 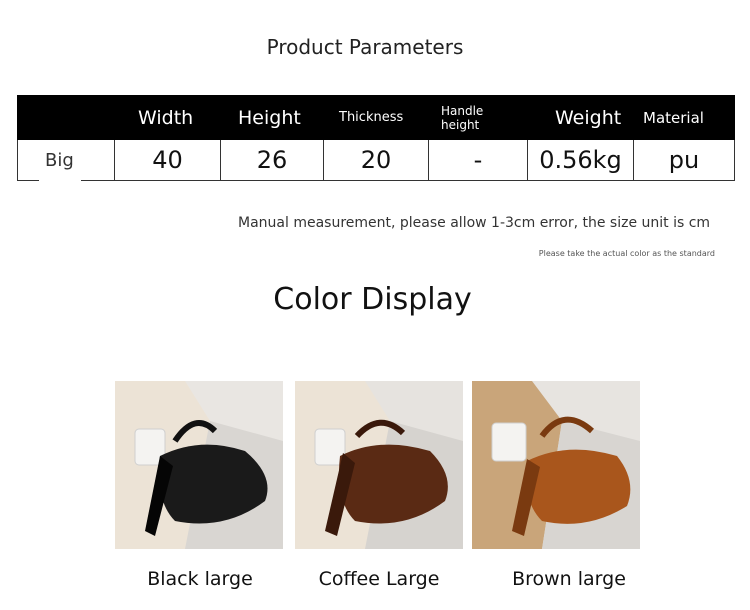 I want to click on page-title: Product Parameters, so click(x=365, y=47).